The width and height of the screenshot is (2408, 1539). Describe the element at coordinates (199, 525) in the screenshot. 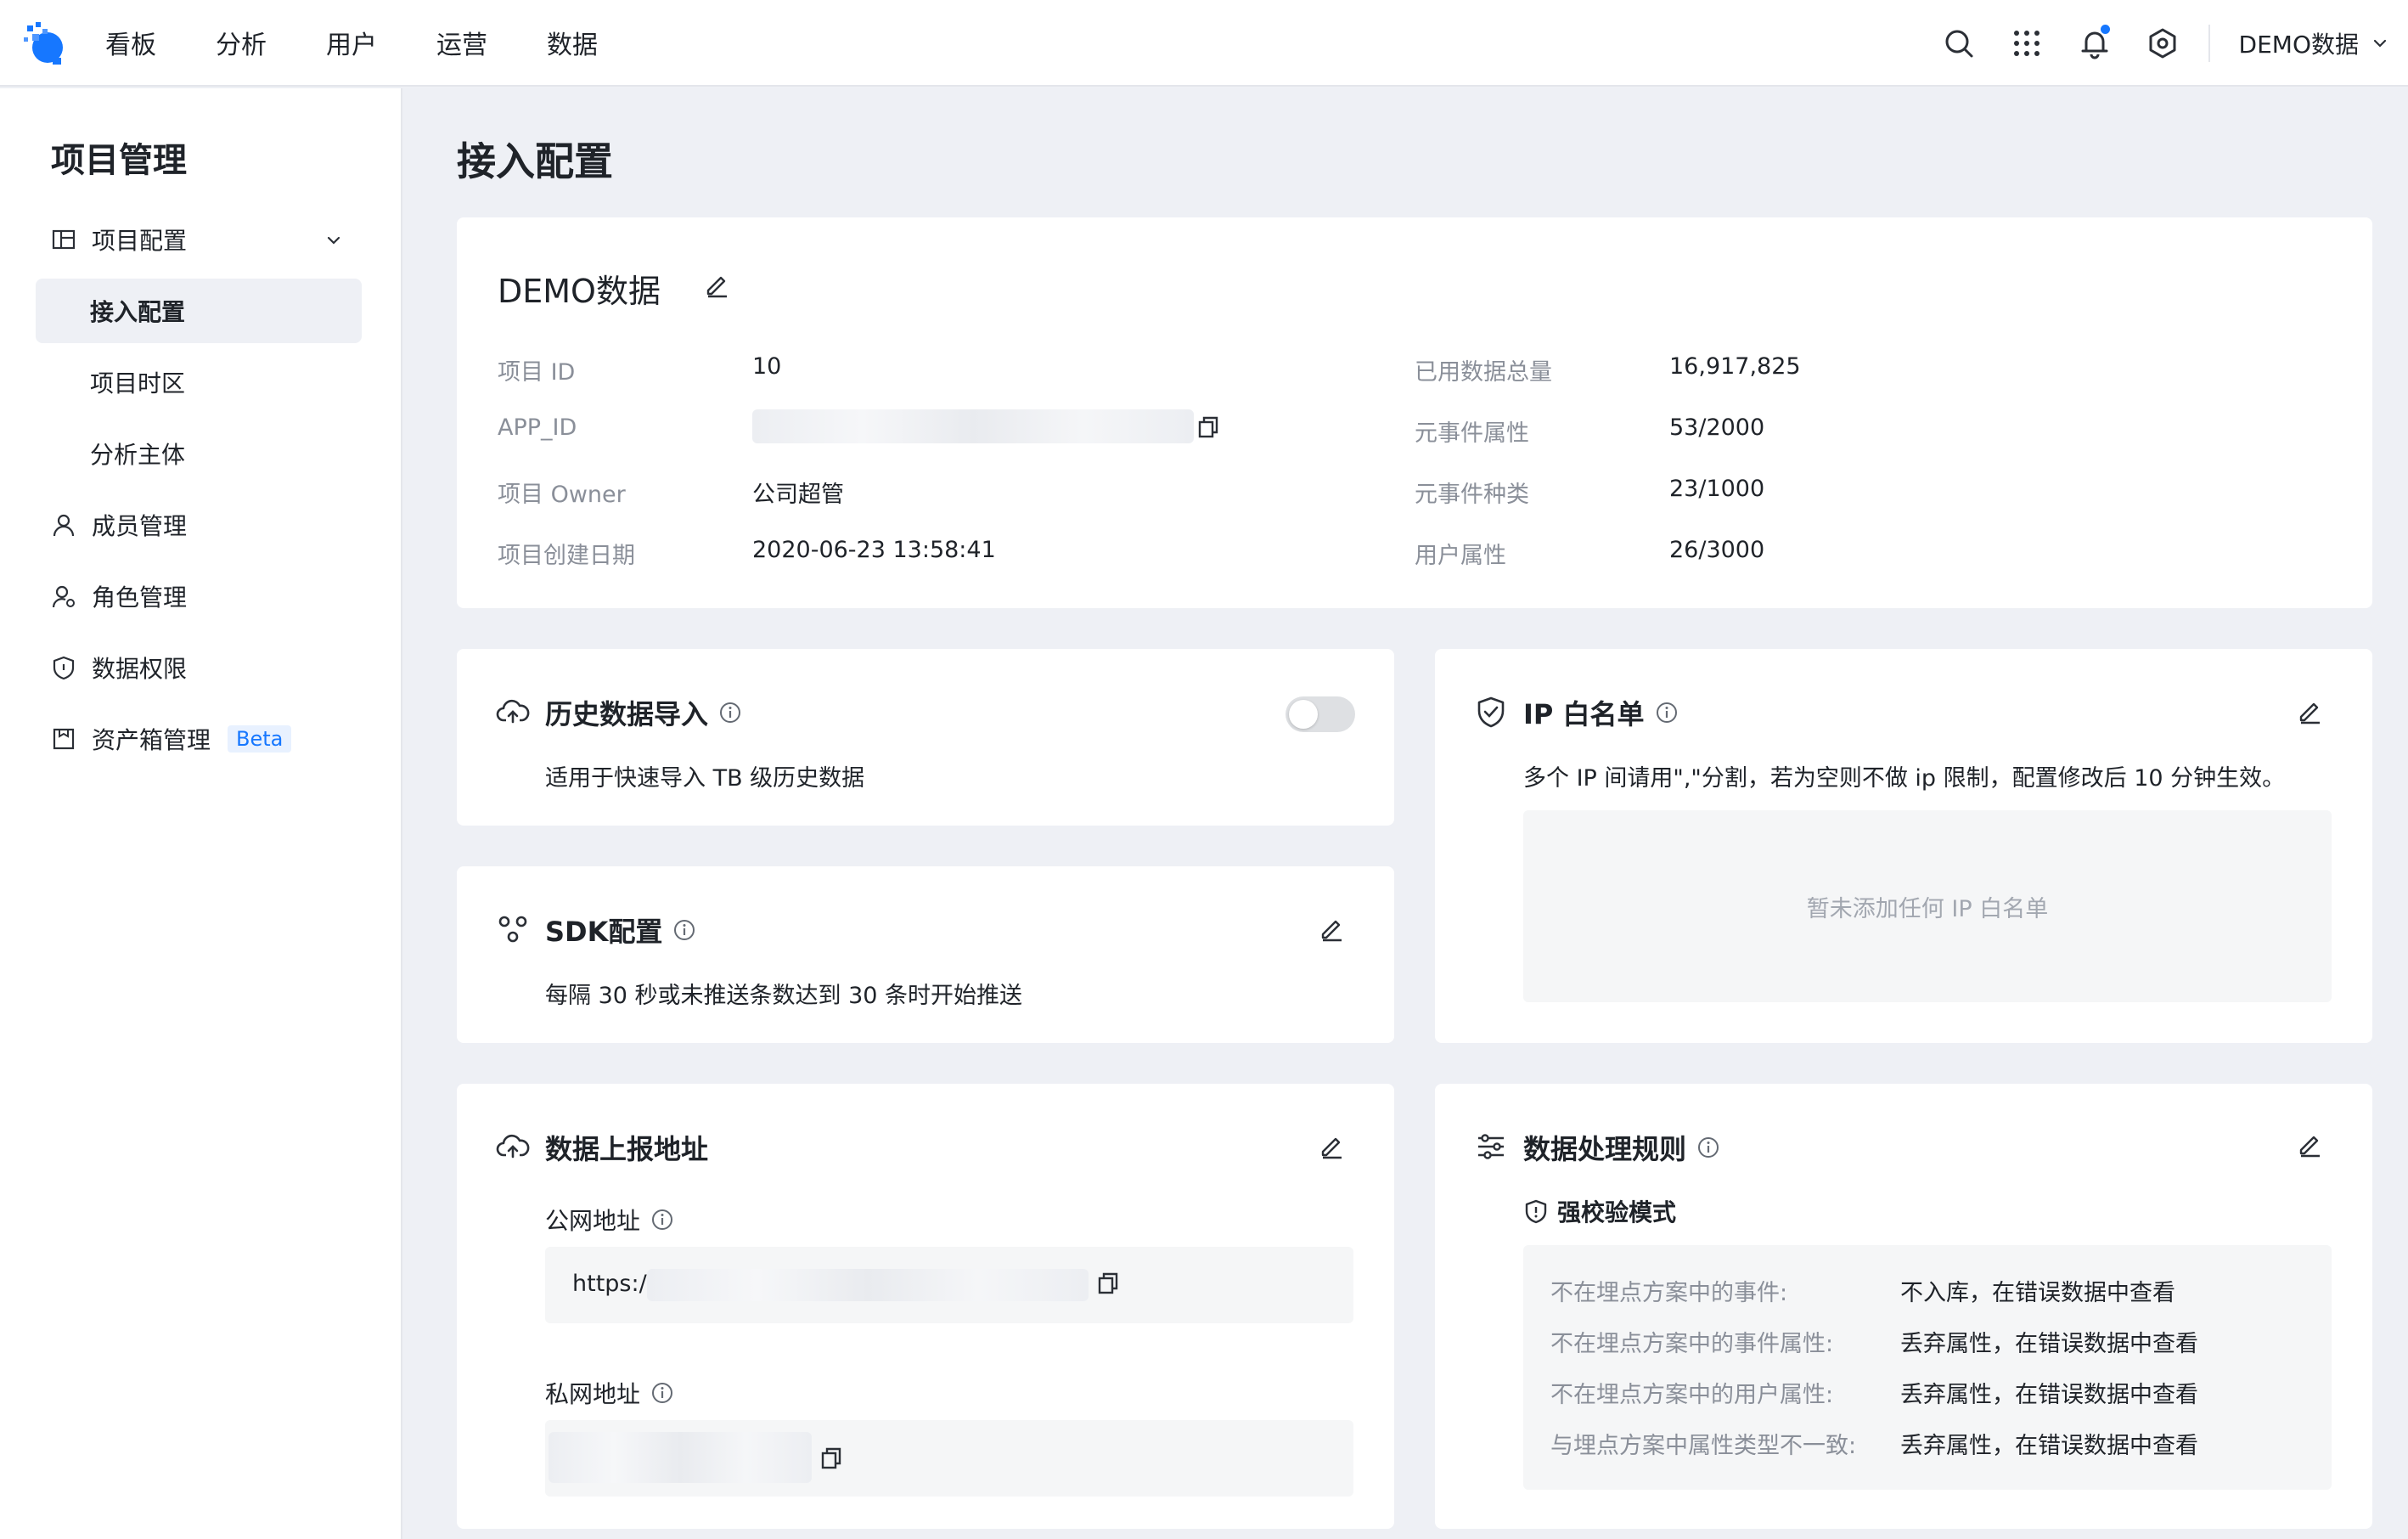

I see `sidebar-item-members: 成员管理` at that location.